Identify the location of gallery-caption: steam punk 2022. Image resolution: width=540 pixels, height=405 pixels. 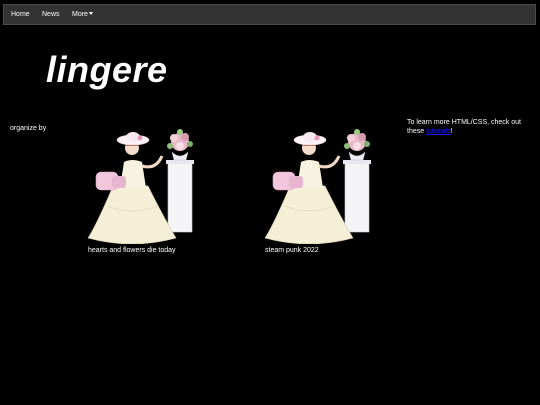
(324, 250).